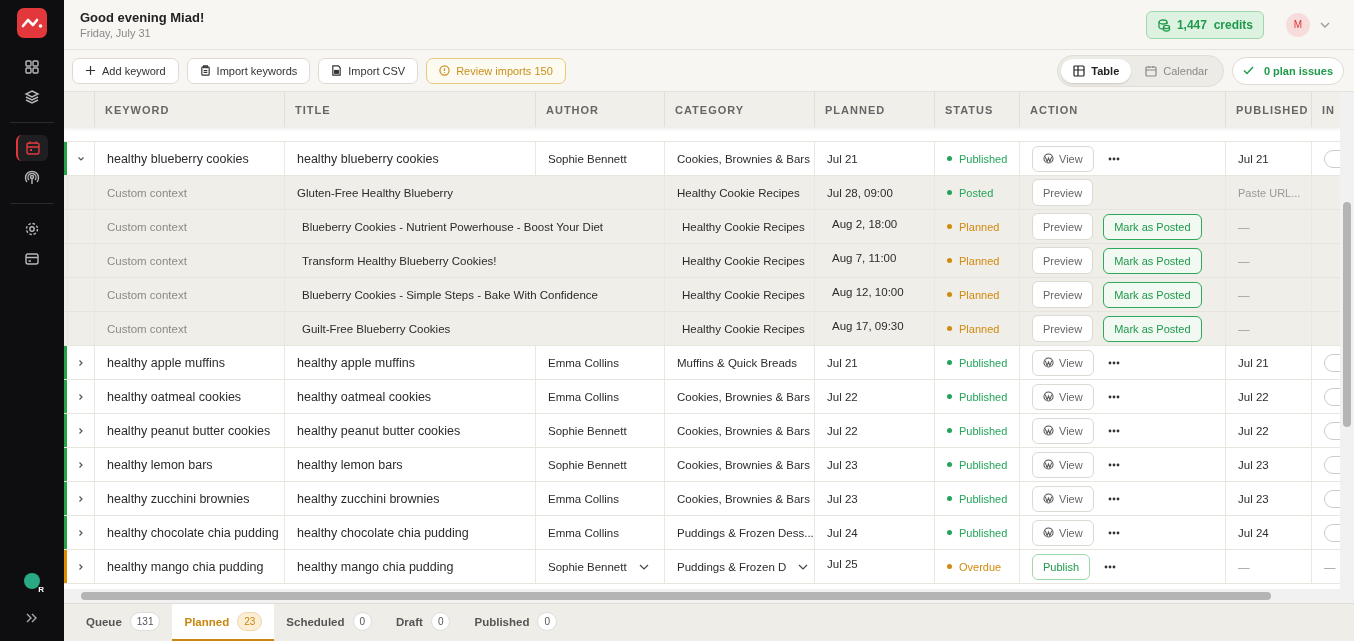 The image size is (1354, 641). What do you see at coordinates (32, 148) in the screenshot?
I see `calendar-icon` at bounding box center [32, 148].